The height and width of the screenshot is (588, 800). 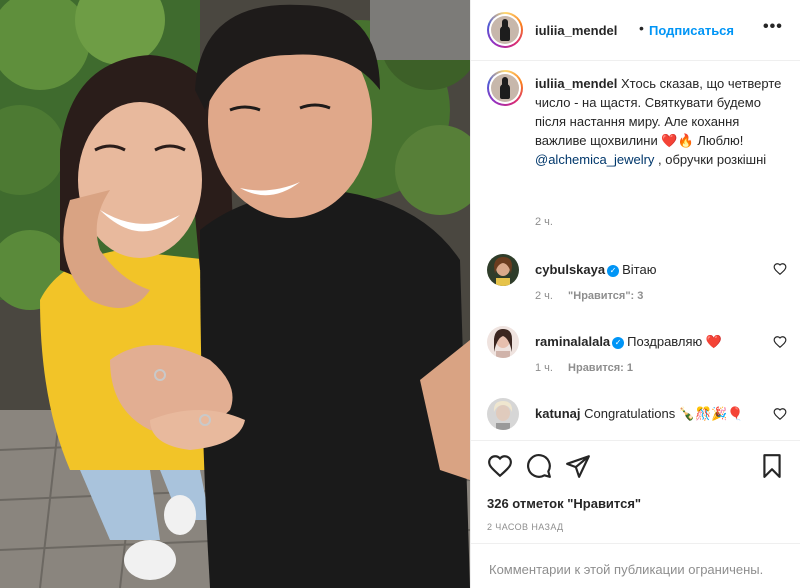 I want to click on heart-icon, so click(x=500, y=466).